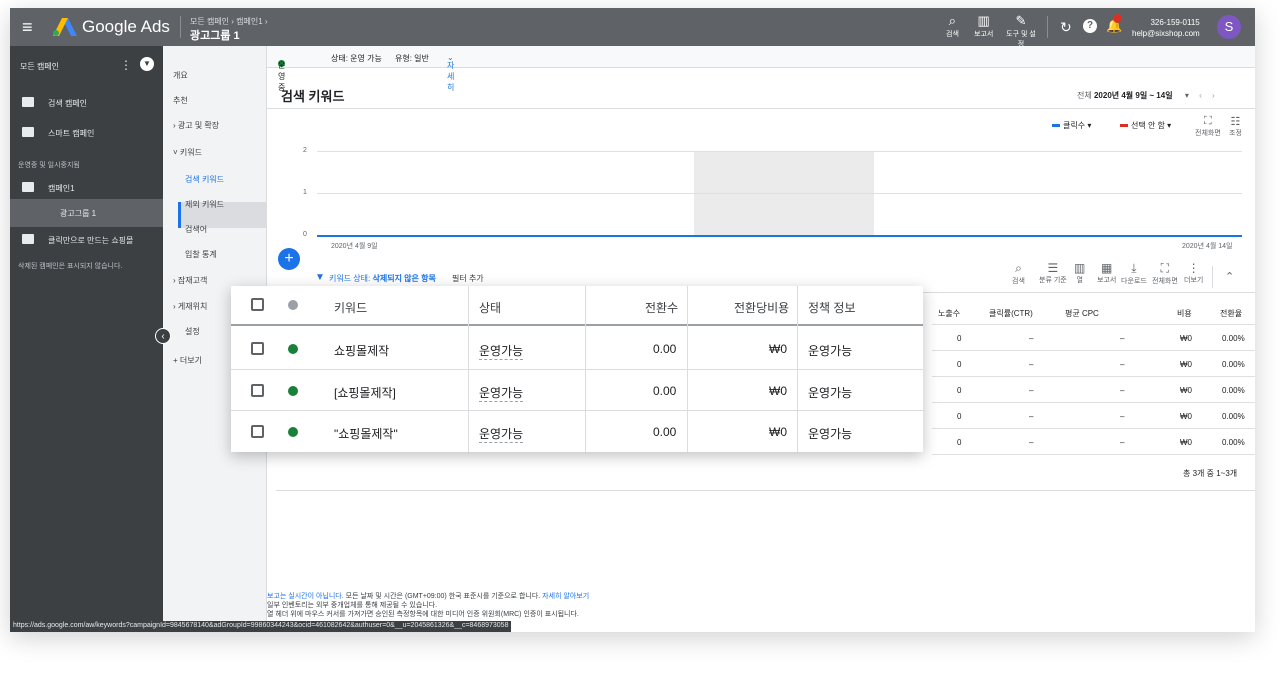 The height and width of the screenshot is (676, 1280). I want to click on pagination-summary: 총 3개 중 1~3개, so click(1210, 473).